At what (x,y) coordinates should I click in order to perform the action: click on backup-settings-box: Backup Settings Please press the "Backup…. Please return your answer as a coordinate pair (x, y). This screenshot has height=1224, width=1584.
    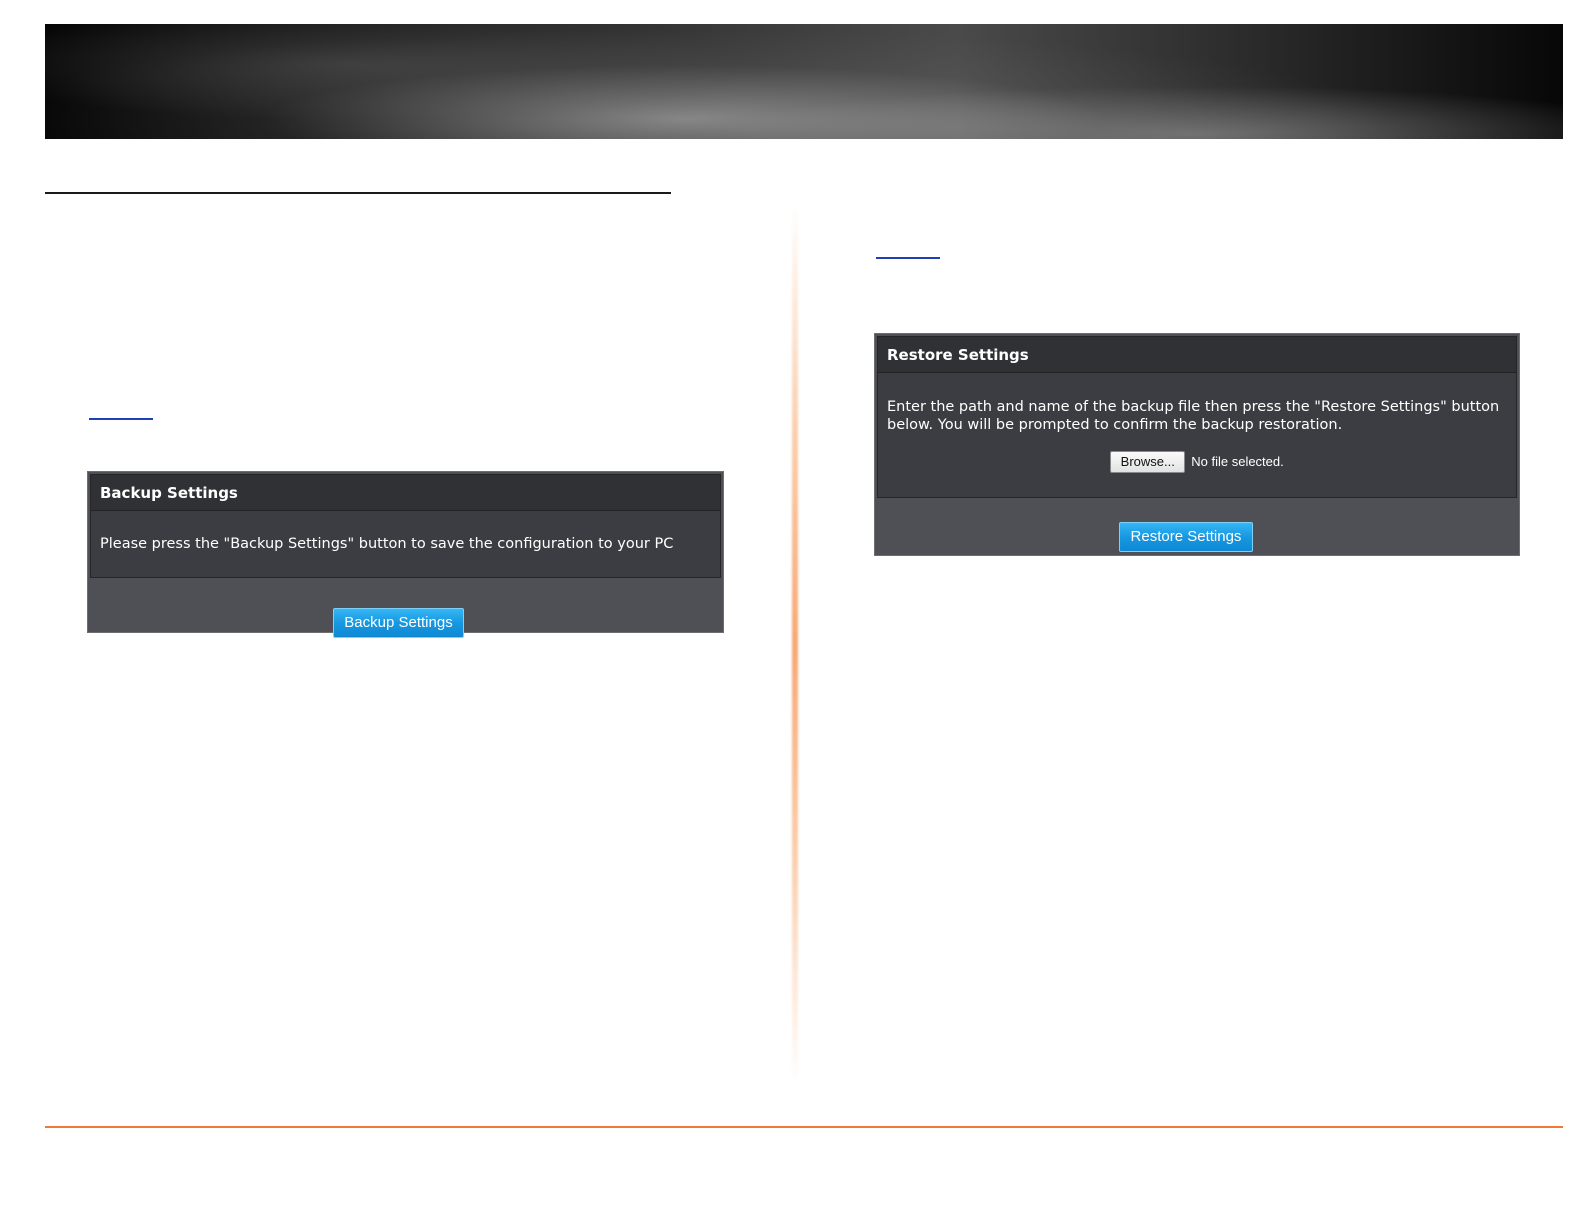
    Looking at the image, I should click on (405, 526).